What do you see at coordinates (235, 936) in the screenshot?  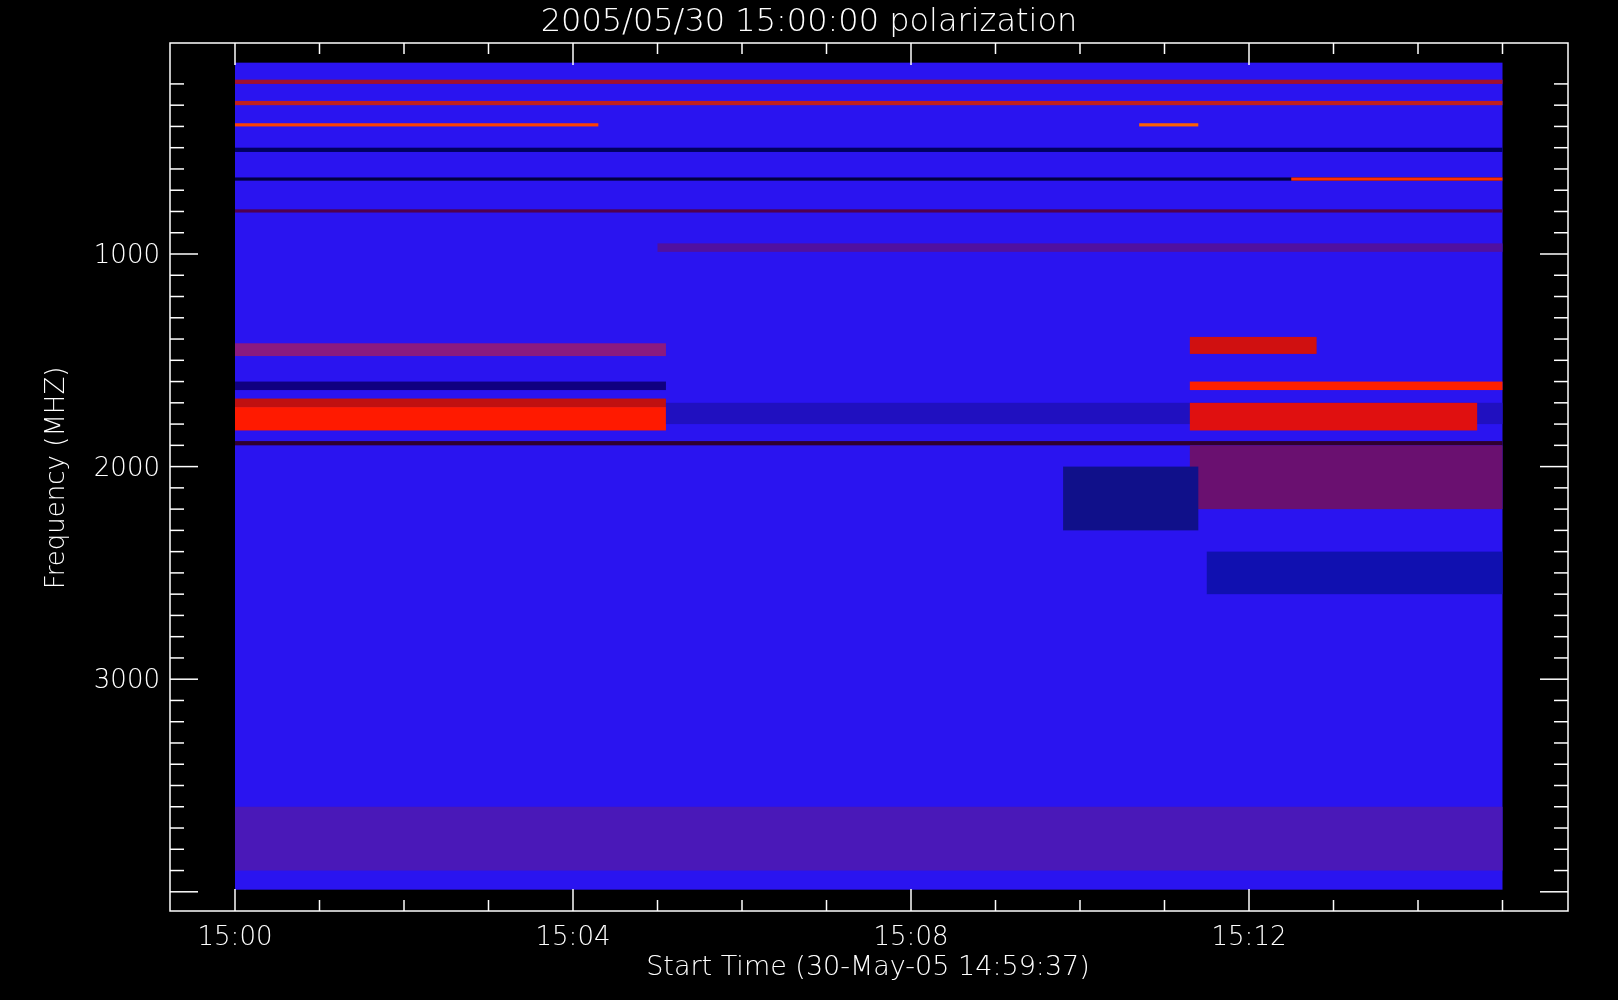 I see `x-tick-label: 15:00` at bounding box center [235, 936].